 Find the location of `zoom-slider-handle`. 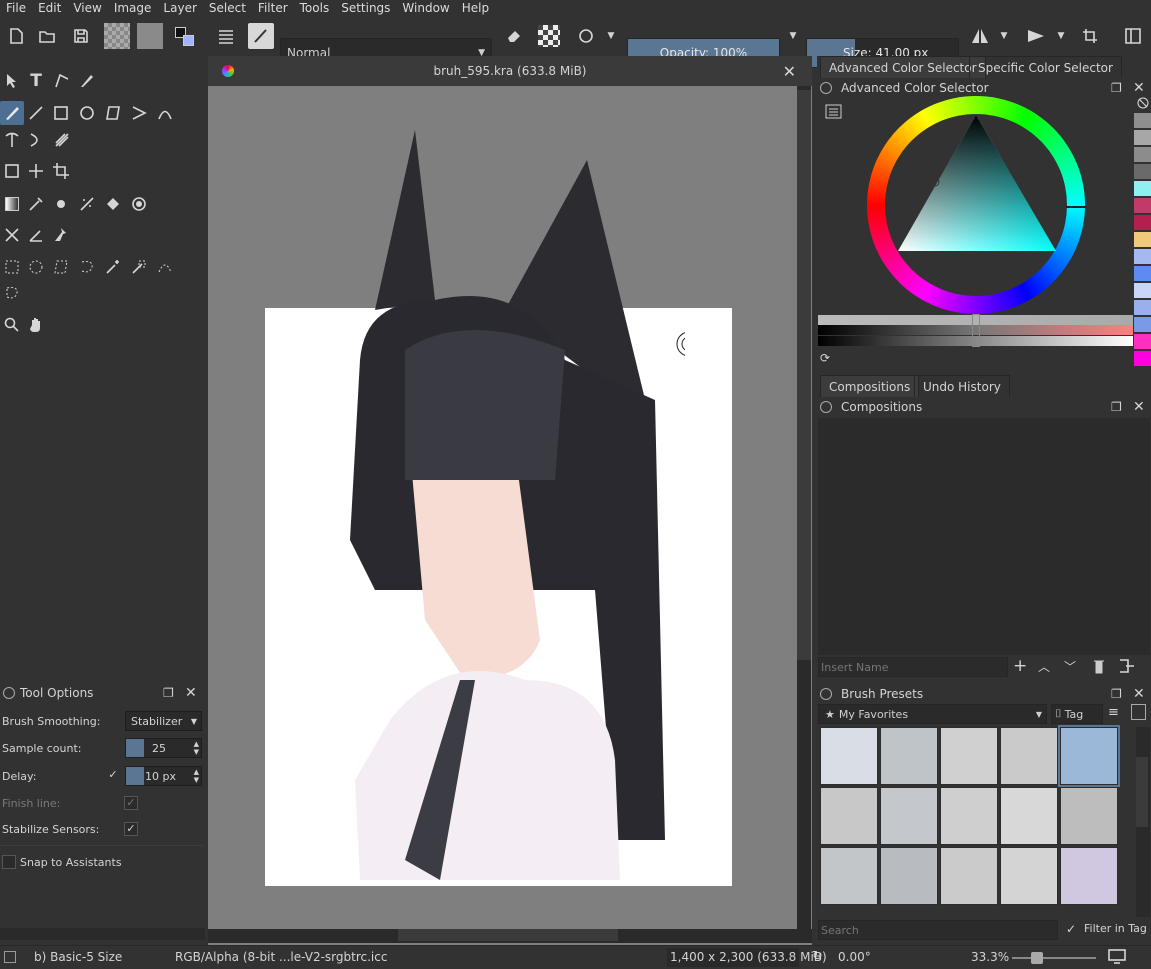

zoom-slider-handle is located at coordinates (1037, 958).